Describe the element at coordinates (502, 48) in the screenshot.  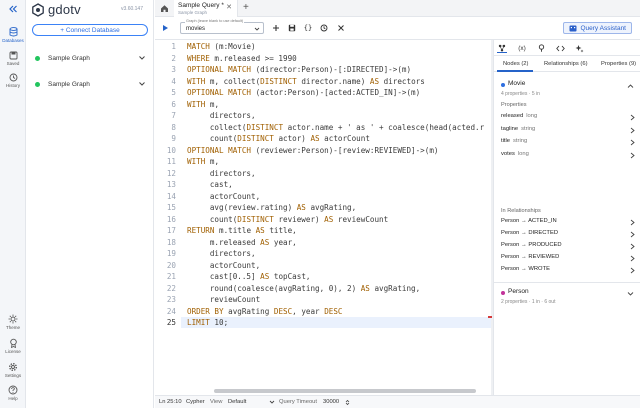
I see `tab-schema` at that location.